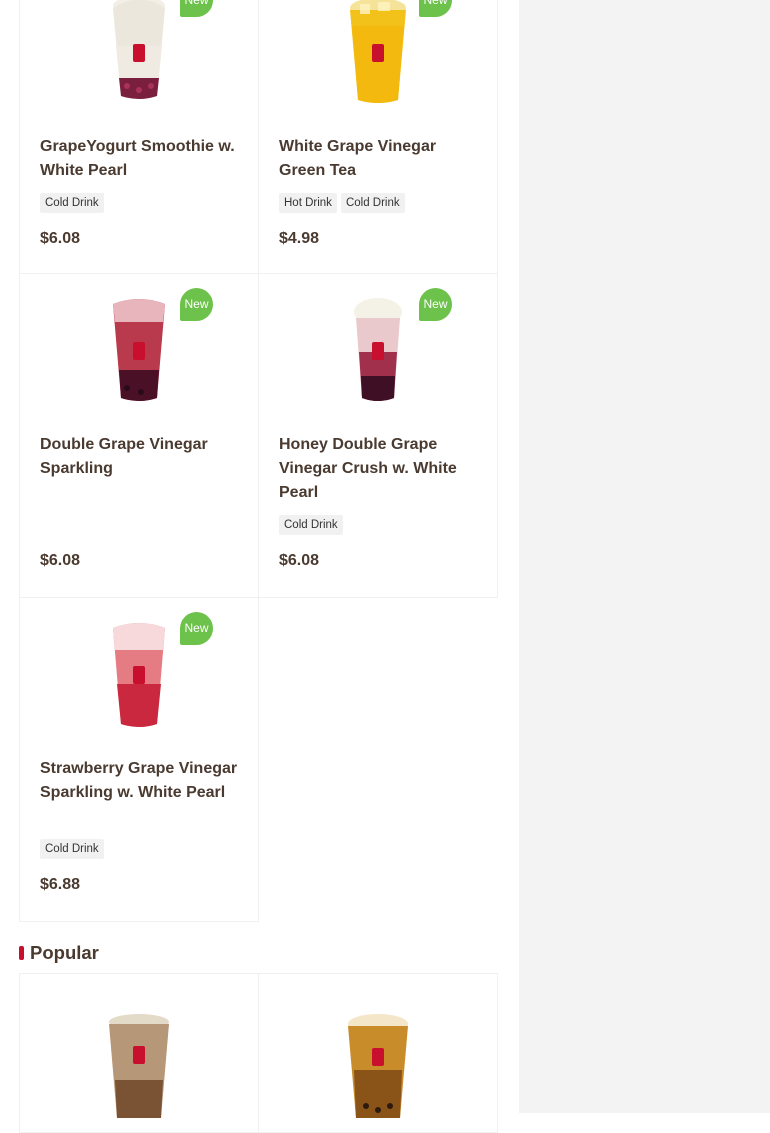 The height and width of the screenshot is (1133, 770). I want to click on product-grid-popular, so click(258, 1053).